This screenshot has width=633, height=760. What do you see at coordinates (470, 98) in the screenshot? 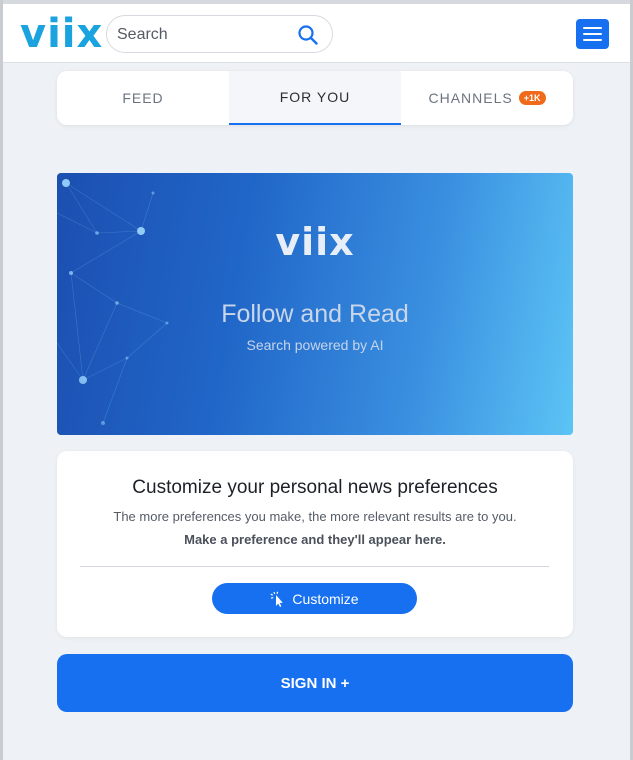
I see `tab-channels-label: CHANNELS` at bounding box center [470, 98].